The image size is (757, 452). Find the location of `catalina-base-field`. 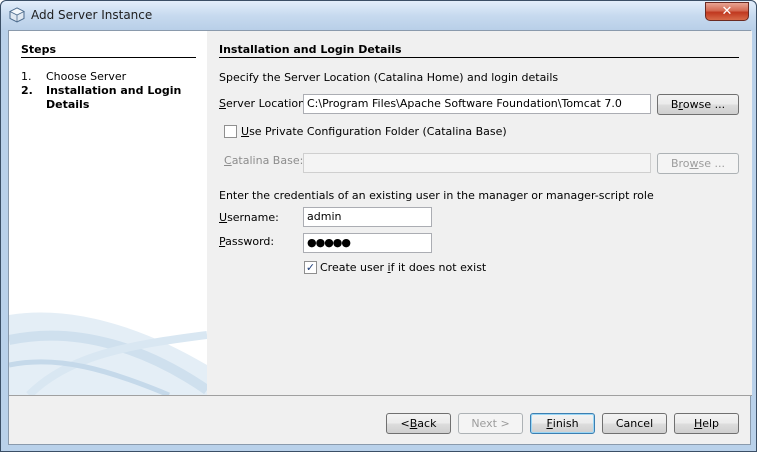

catalina-base-field is located at coordinates (477, 163).